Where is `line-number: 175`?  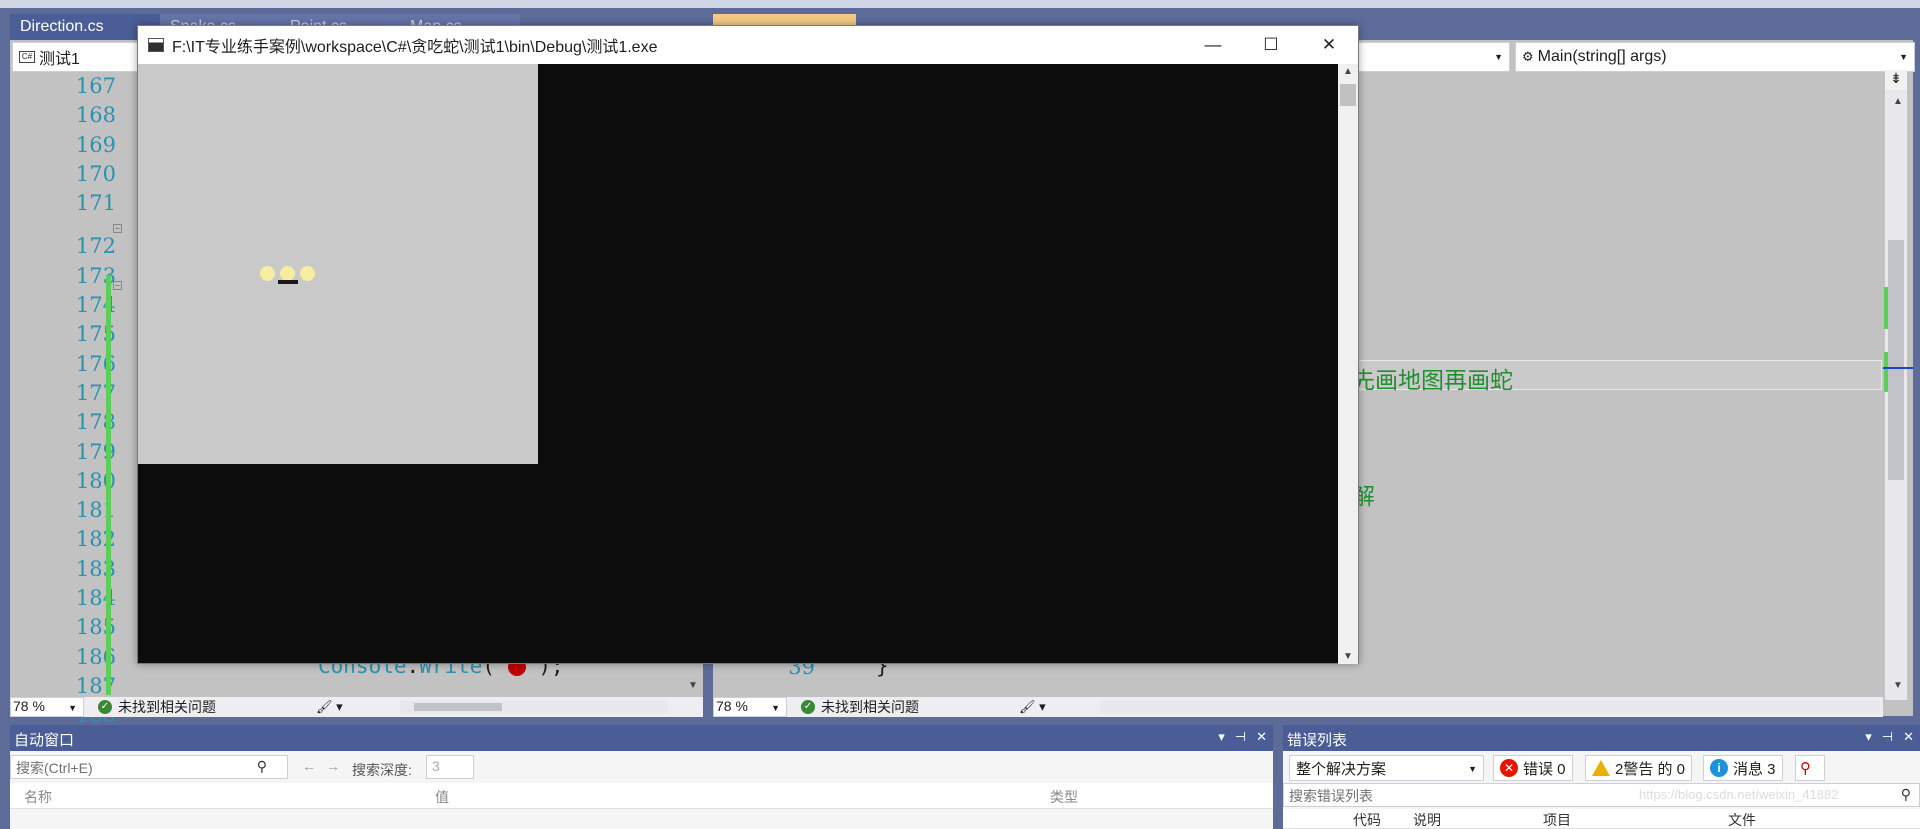 line-number: 175 is located at coordinates (95, 334).